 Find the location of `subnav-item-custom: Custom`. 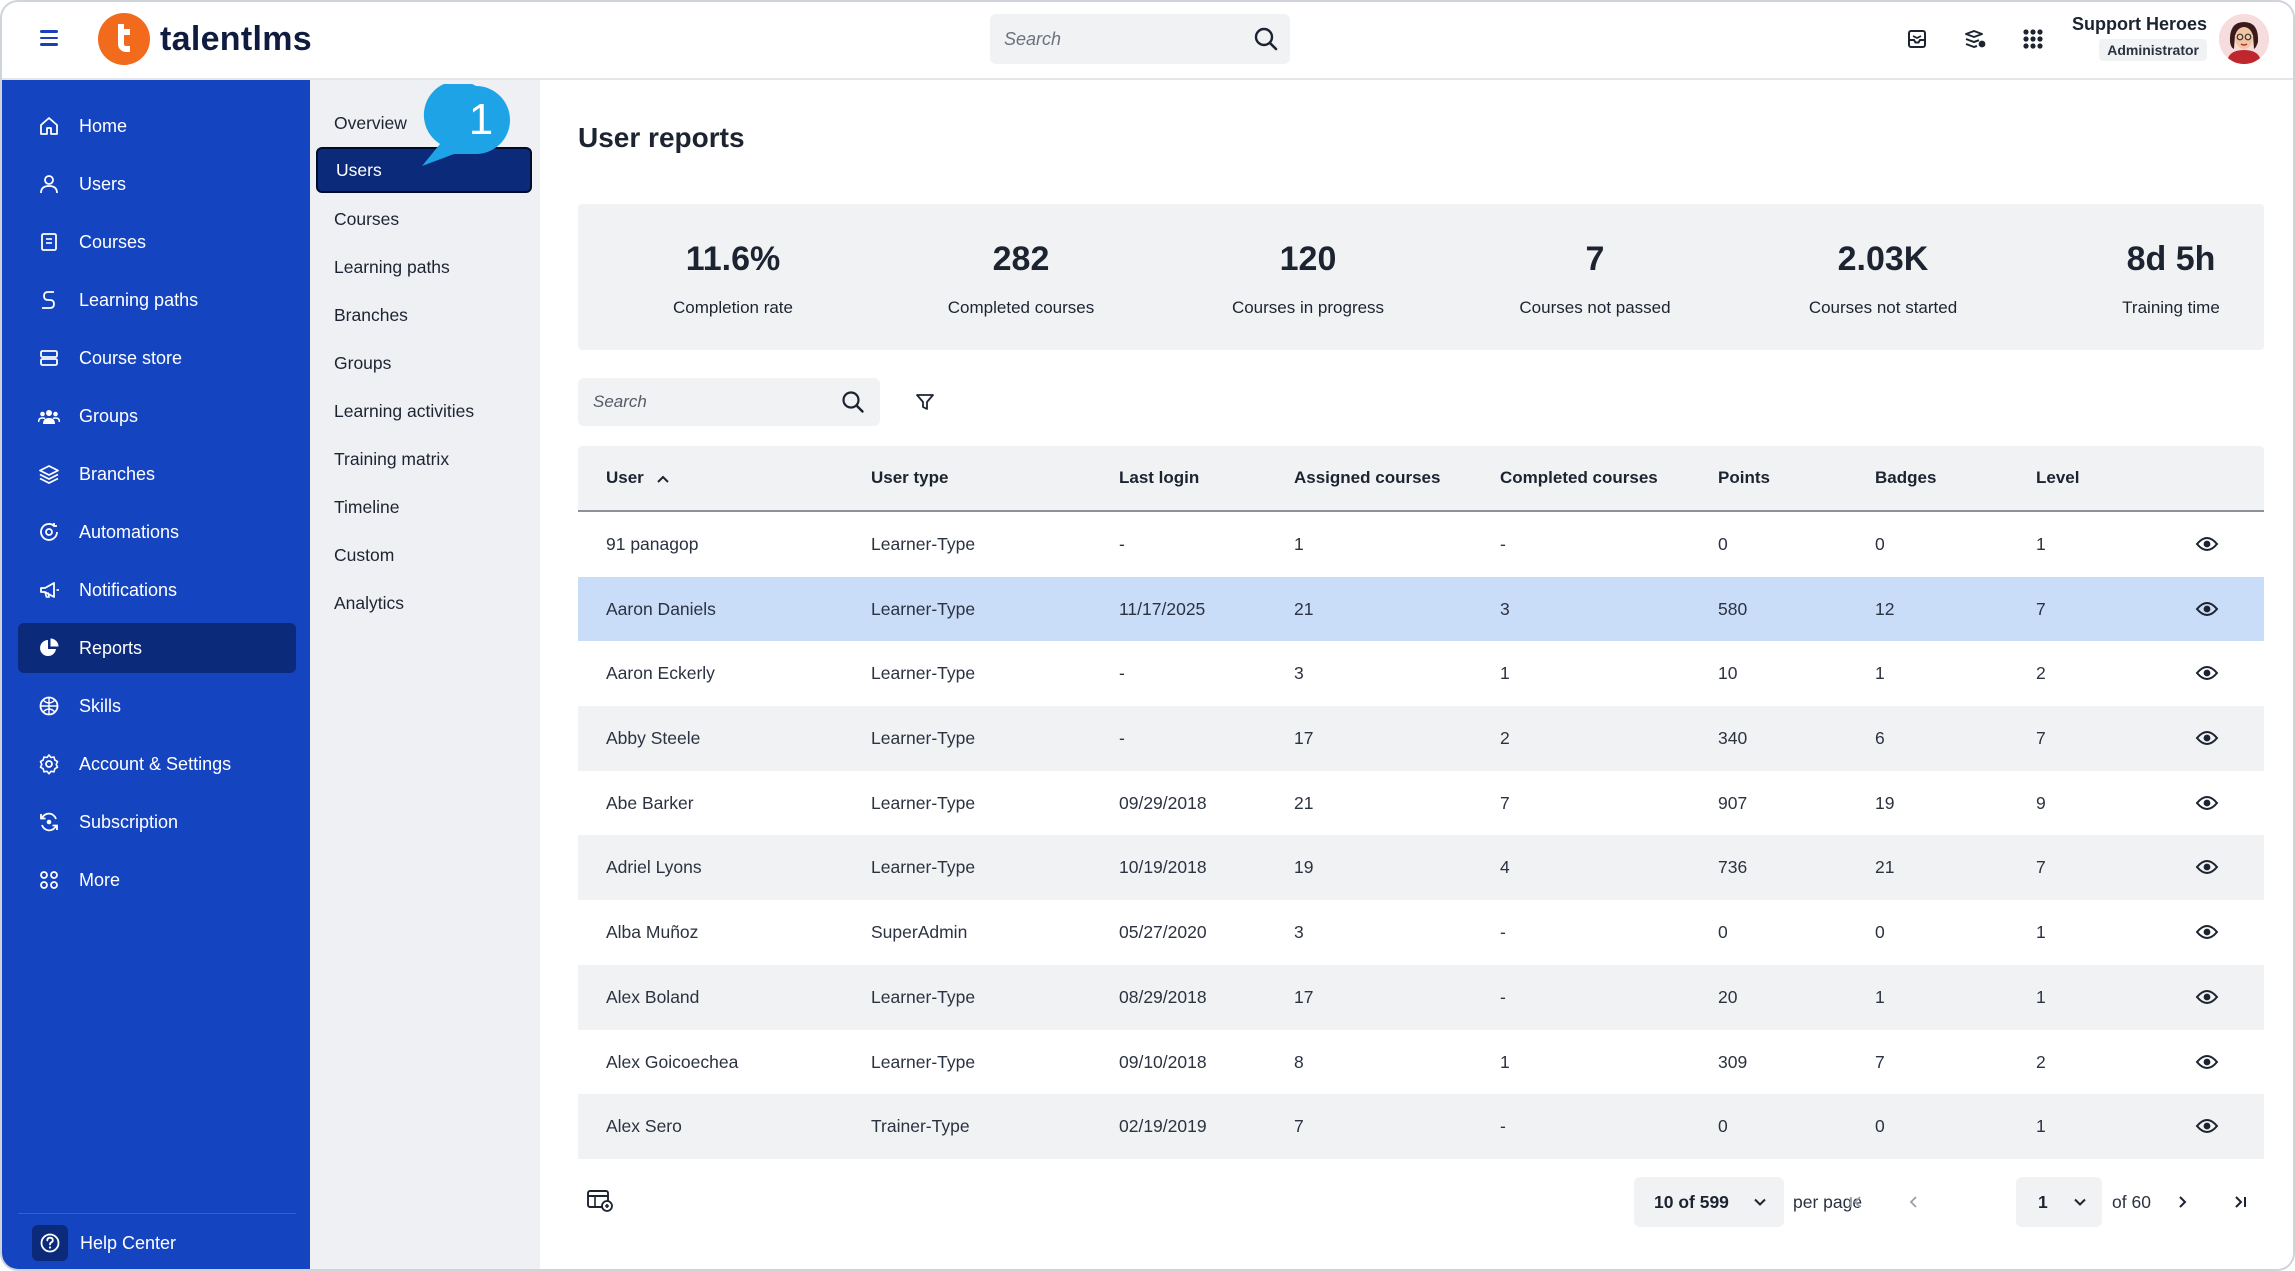

subnav-item-custom: Custom is located at coordinates (424, 555).